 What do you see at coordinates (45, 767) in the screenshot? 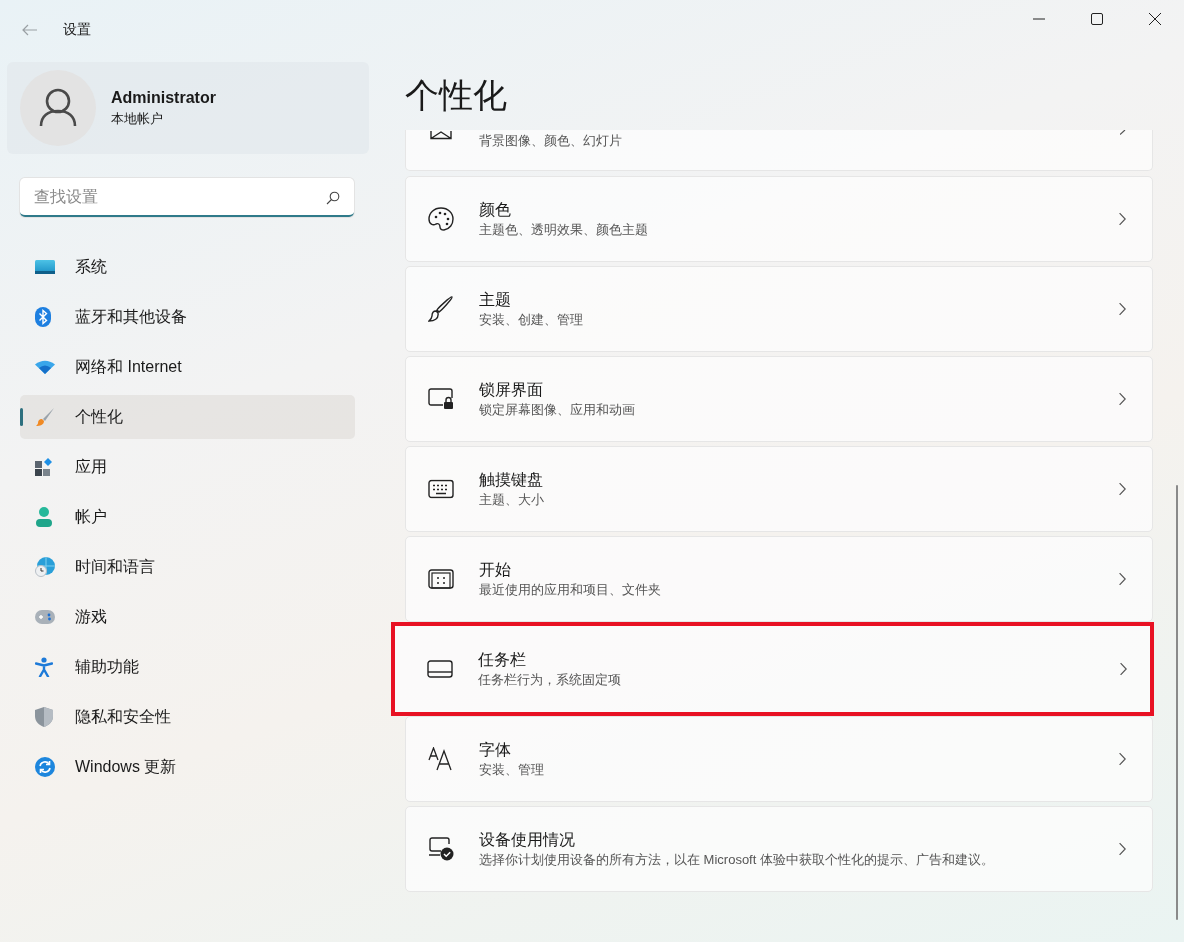
I see `refresh-icon` at bounding box center [45, 767].